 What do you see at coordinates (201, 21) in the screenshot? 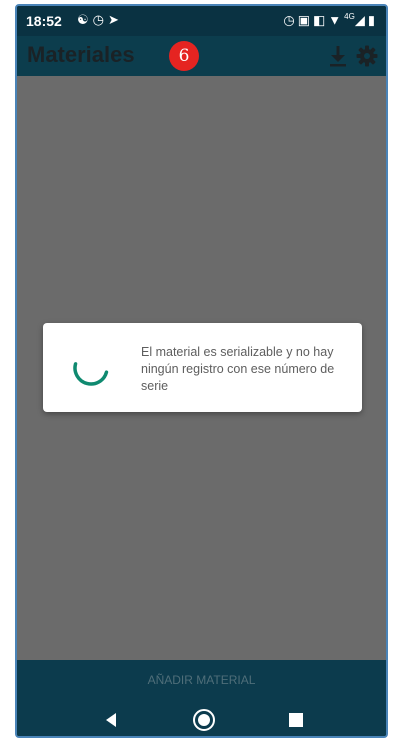
I see `status-bar: 18:52 ☯◷➤ ◷▣◧▼4G◢▮` at bounding box center [201, 21].